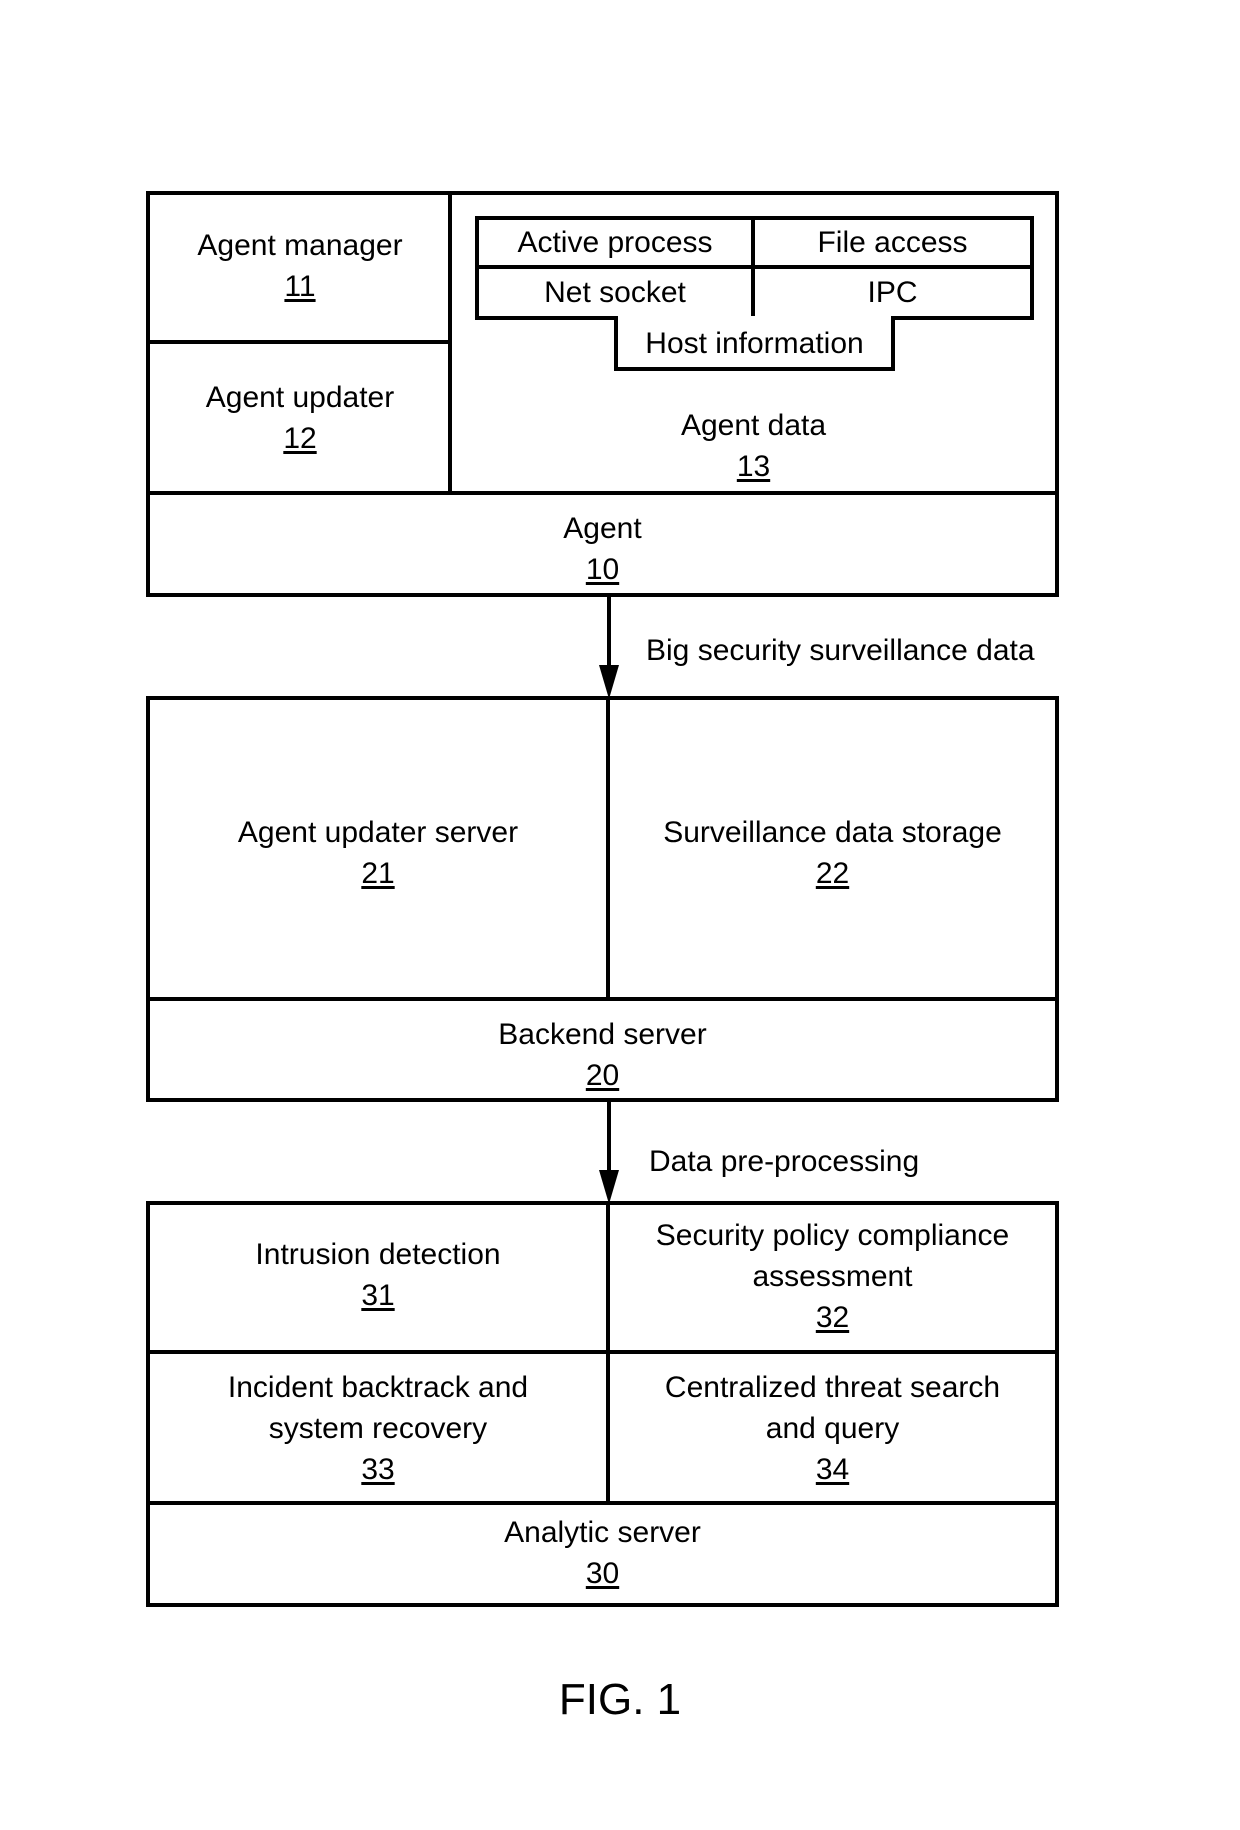 The image size is (1240, 1830). What do you see at coordinates (609, 1153) in the screenshot?
I see `arrow-backend-to-analytic` at bounding box center [609, 1153].